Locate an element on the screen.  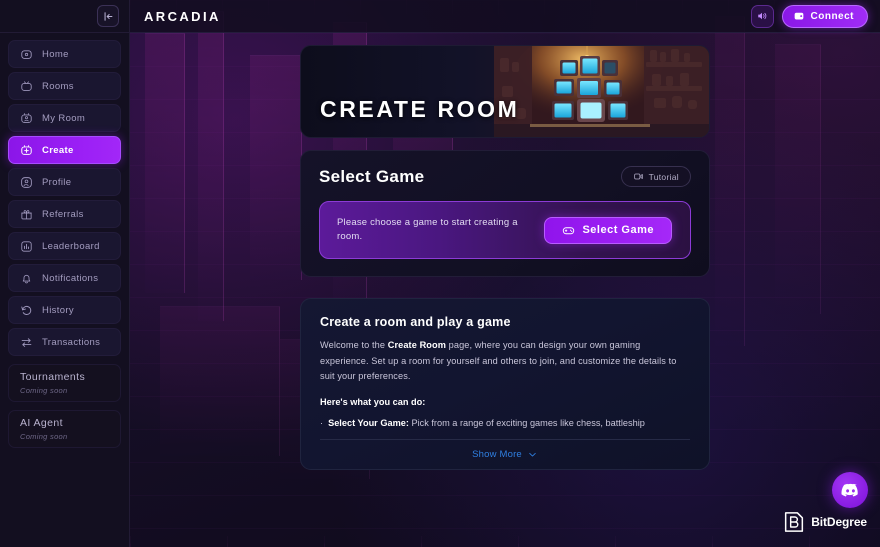
sidebar-item-create: Create is located at coordinates (64, 150).